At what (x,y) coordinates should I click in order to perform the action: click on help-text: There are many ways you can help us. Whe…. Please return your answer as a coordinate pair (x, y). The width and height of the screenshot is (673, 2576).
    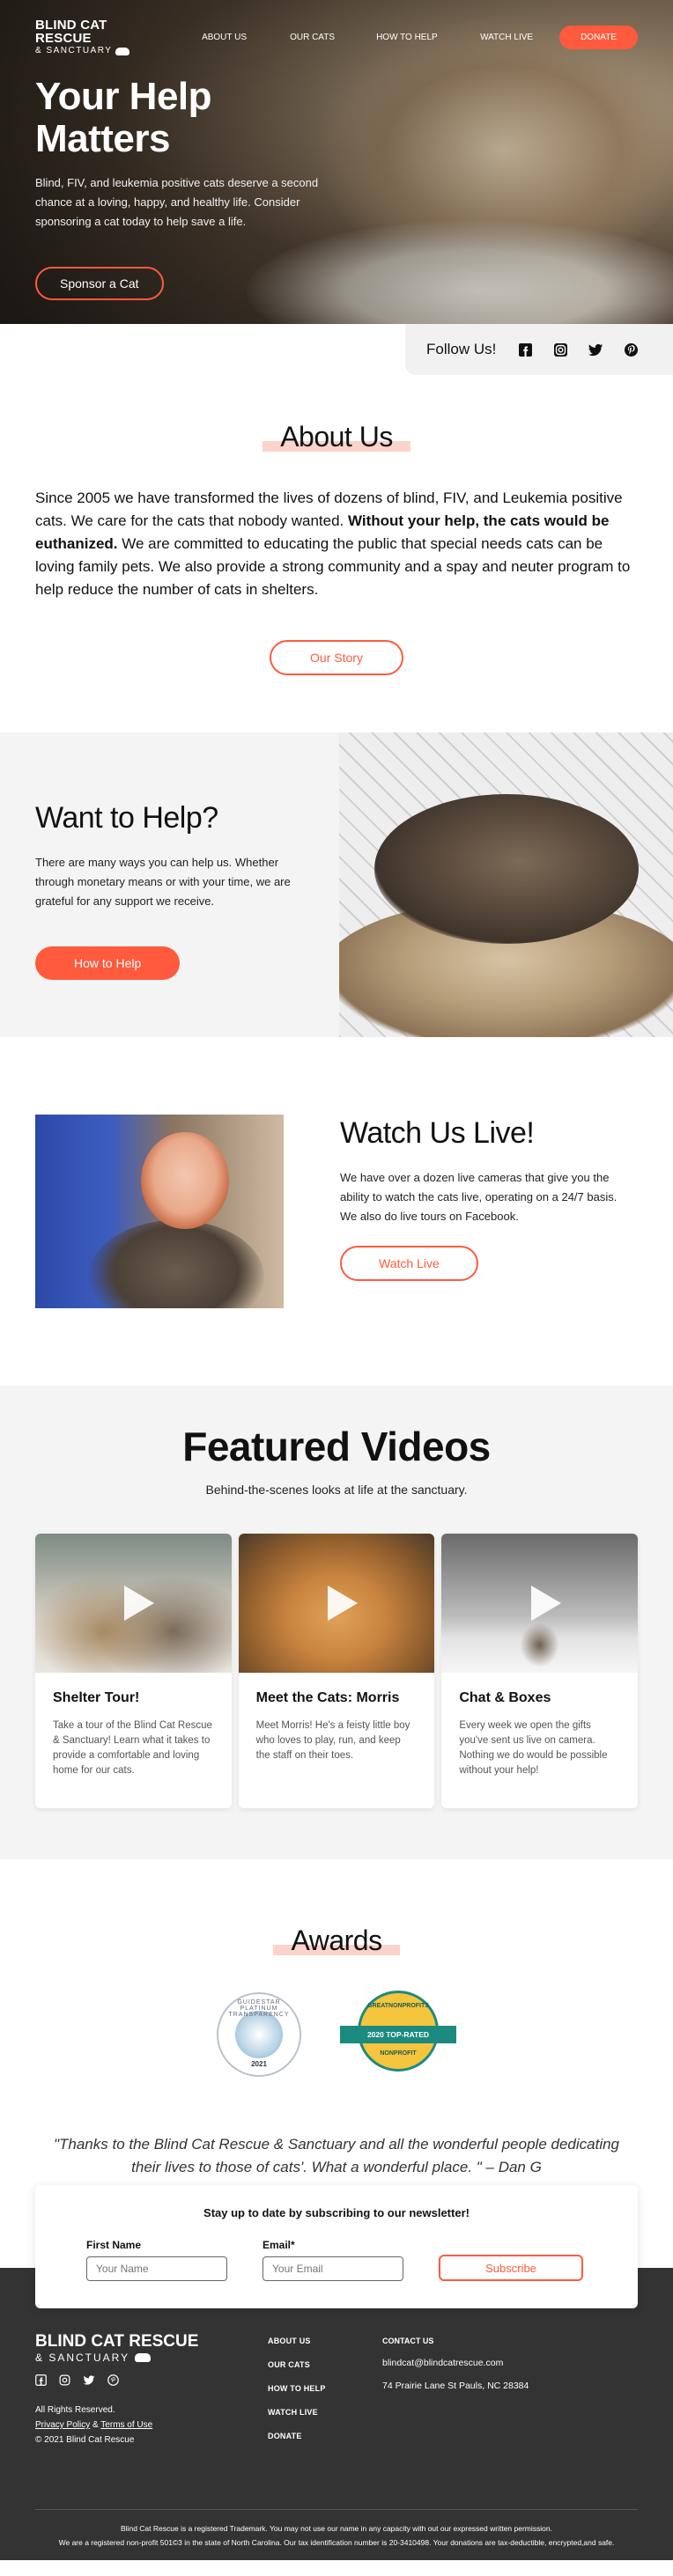
    Looking at the image, I should click on (163, 882).